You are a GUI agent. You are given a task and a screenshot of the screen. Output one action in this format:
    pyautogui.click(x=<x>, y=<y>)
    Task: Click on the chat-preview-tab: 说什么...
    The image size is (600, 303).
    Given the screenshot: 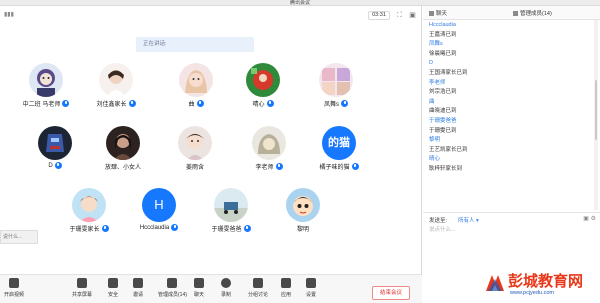 What is the action you would take?
    pyautogui.click(x=19, y=237)
    